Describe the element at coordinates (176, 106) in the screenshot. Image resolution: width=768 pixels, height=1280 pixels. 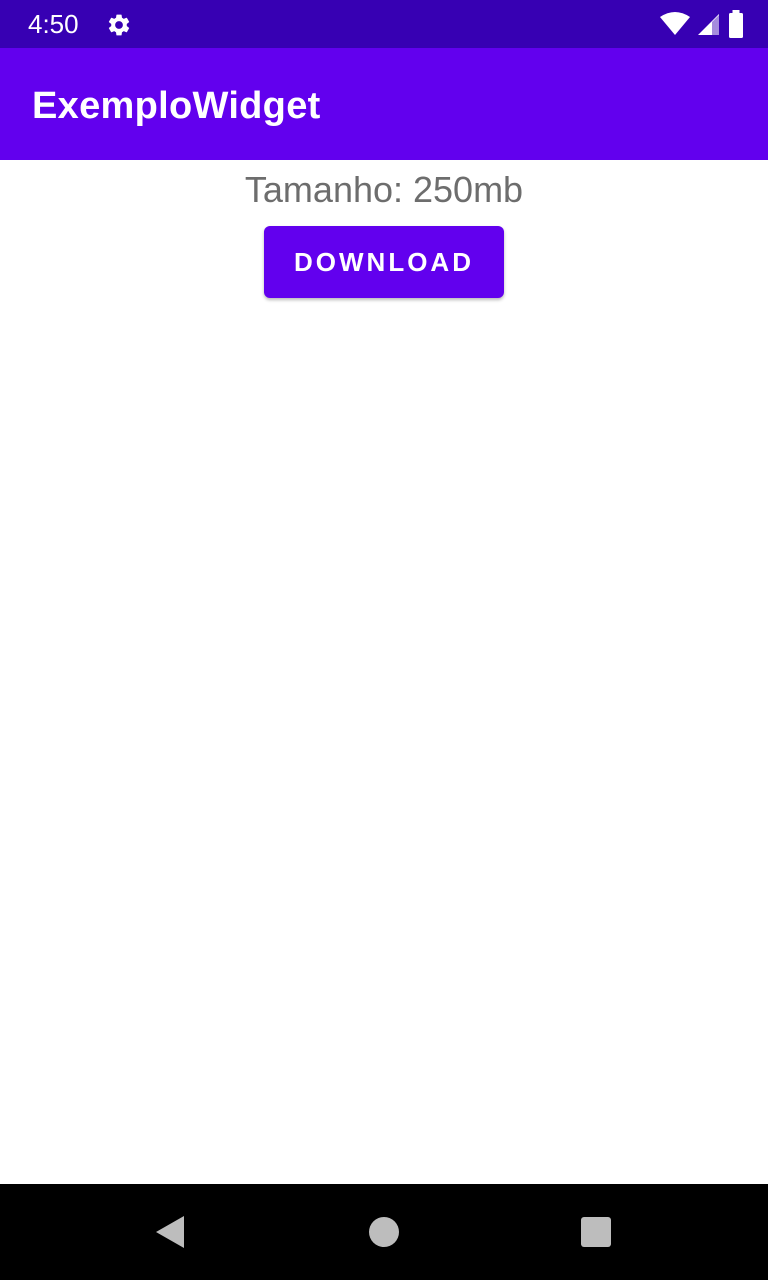
I see `app-title: ExemploWidget` at that location.